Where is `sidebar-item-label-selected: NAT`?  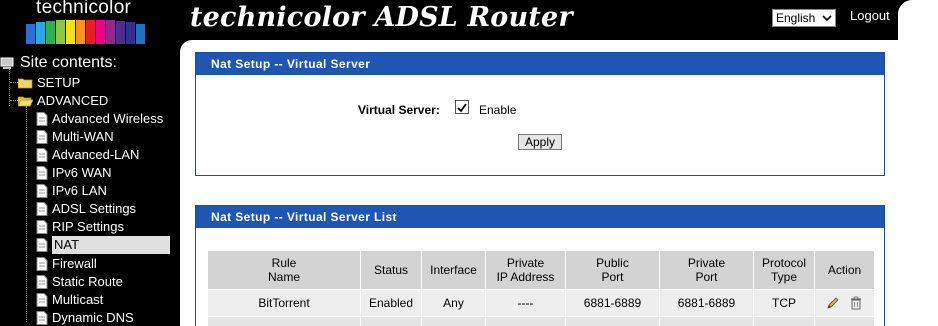
sidebar-item-label-selected: NAT is located at coordinates (111, 245).